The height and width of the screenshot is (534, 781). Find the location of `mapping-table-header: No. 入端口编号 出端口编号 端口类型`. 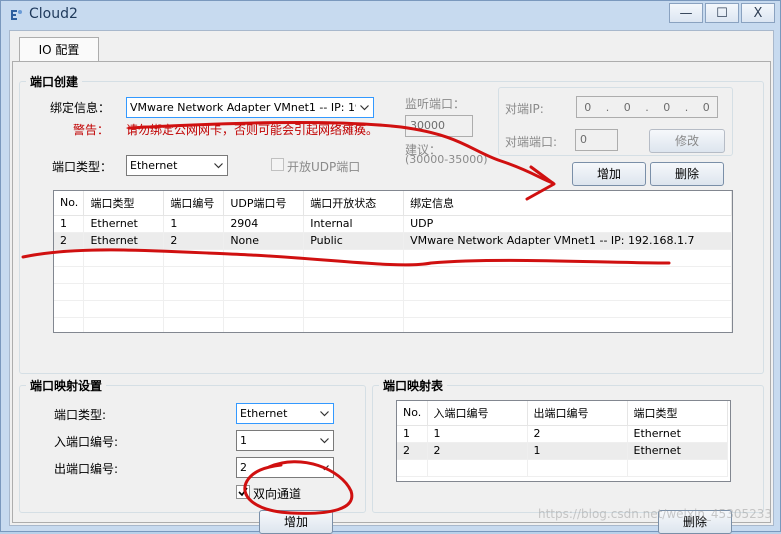

mapping-table-header: No. 入端口编号 出端口编号 端口类型 is located at coordinates (562, 413).